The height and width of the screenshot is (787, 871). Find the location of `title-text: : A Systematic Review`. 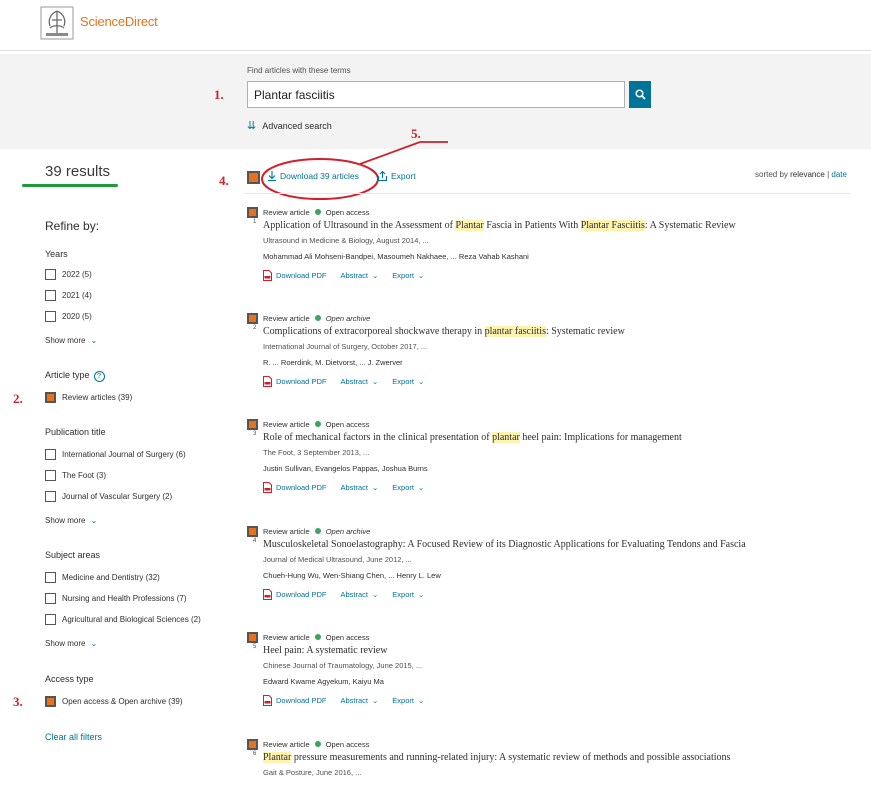

title-text: : A Systematic Review is located at coordinates (690, 225).